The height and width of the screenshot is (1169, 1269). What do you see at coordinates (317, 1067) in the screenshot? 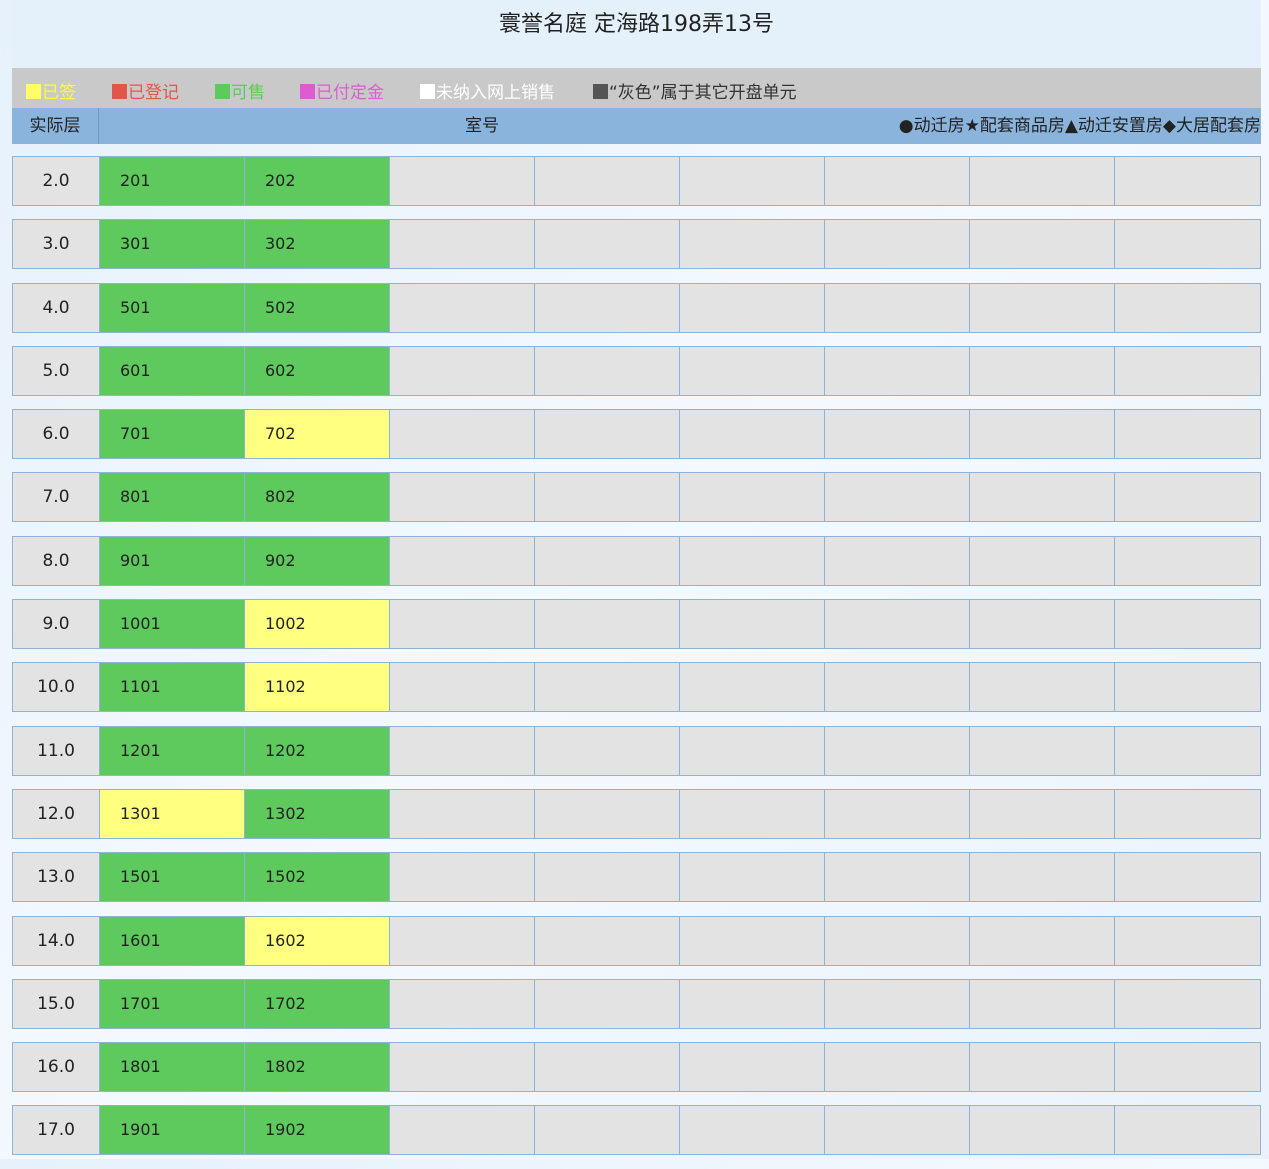
I see `room-cell: 1802` at bounding box center [317, 1067].